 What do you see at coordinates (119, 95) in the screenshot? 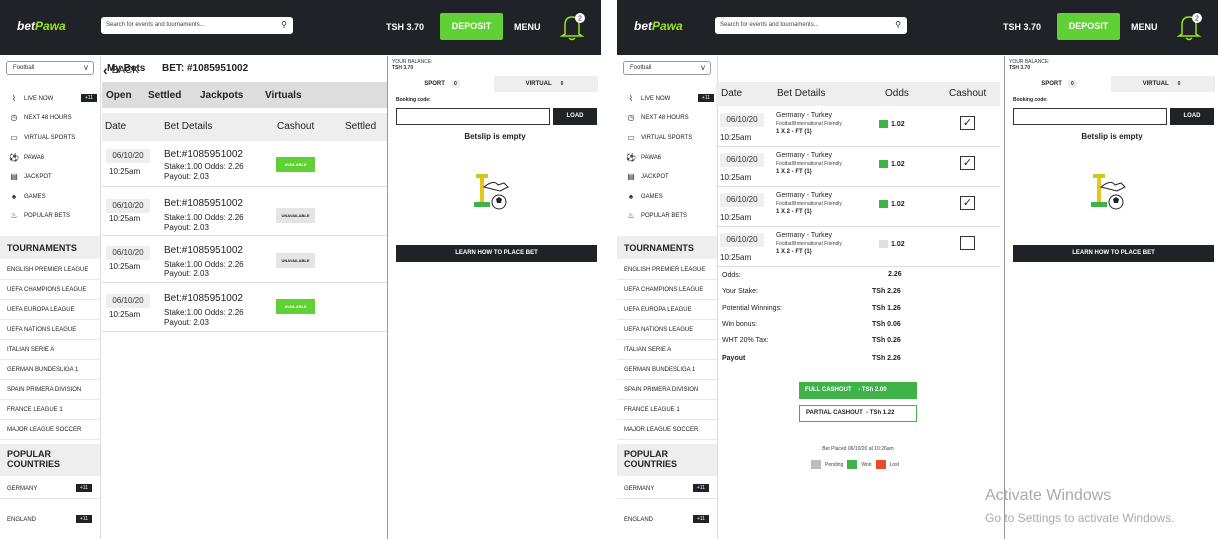
I see `tab-open: Open` at bounding box center [119, 95].